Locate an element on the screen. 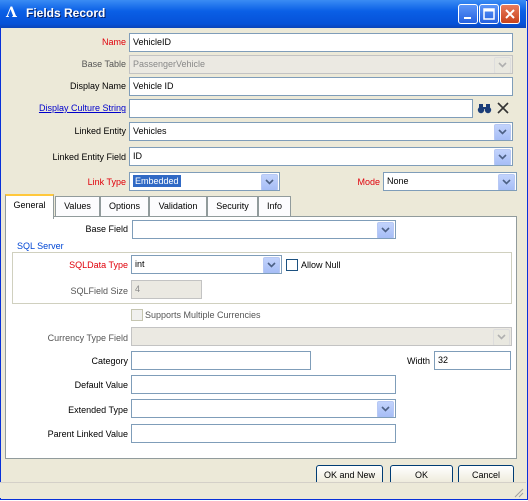  display-culture-input is located at coordinates (301, 108).